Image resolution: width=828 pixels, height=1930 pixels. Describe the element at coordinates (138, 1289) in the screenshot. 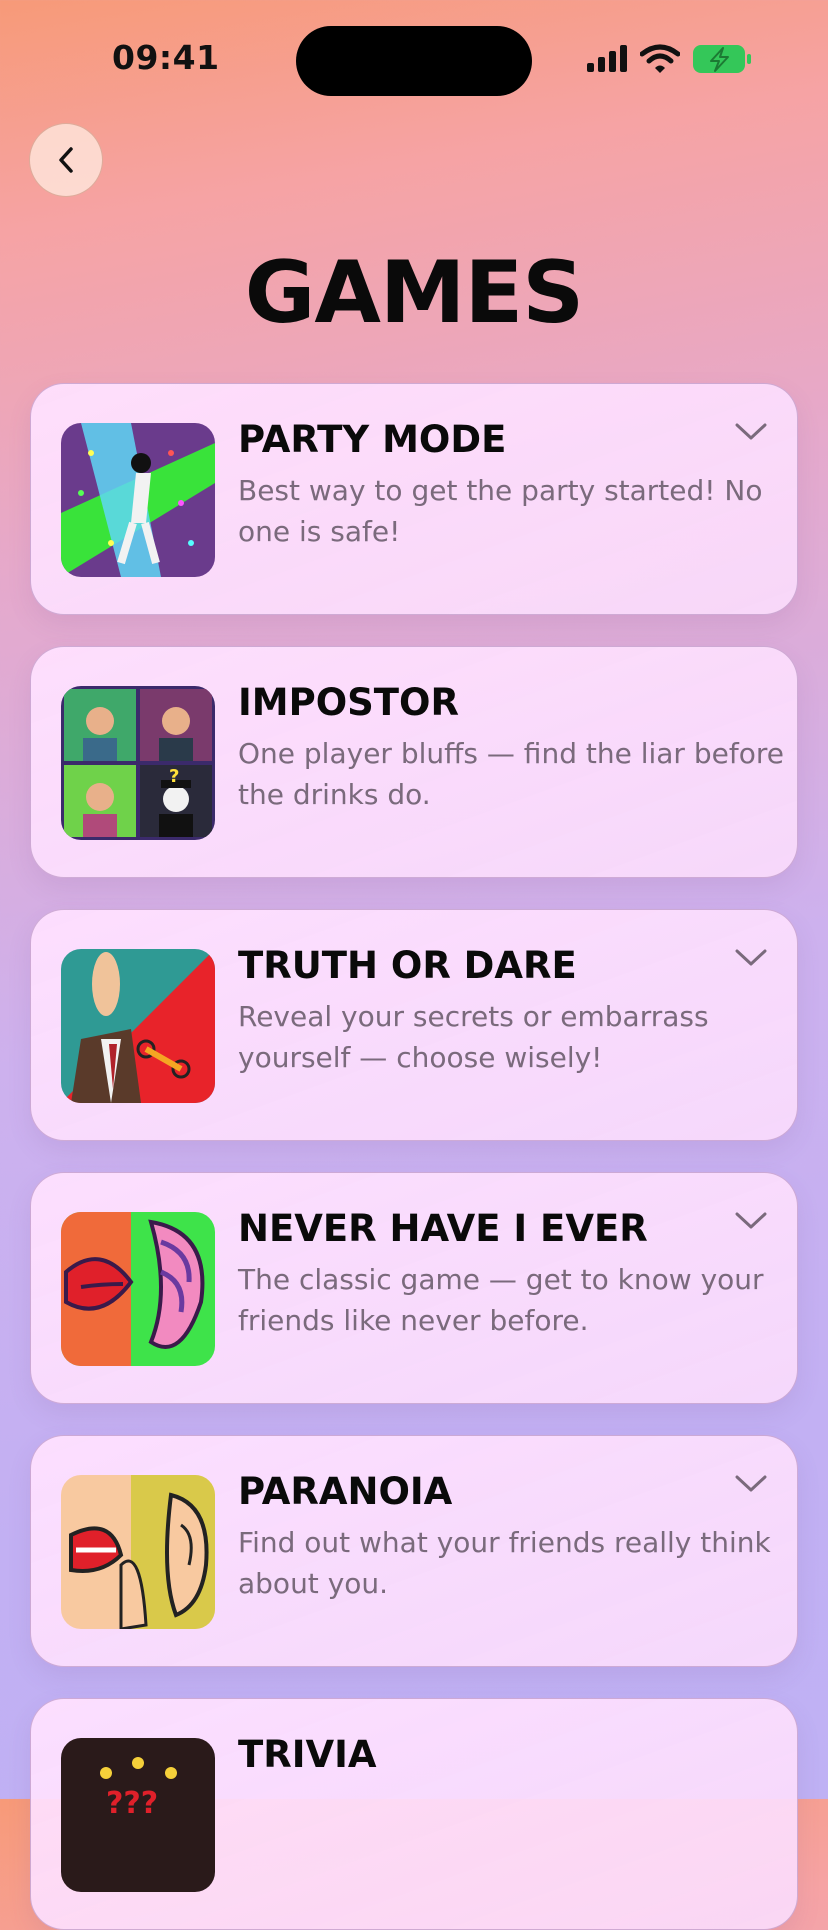

I see `never-have-i-ever-thumbnail` at that location.